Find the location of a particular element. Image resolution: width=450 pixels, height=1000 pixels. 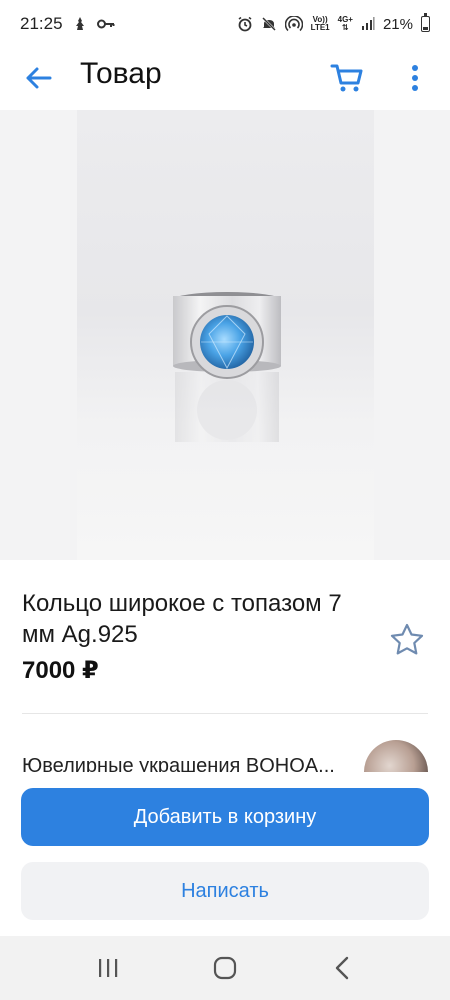

cart-icon is located at coordinates (346, 78).